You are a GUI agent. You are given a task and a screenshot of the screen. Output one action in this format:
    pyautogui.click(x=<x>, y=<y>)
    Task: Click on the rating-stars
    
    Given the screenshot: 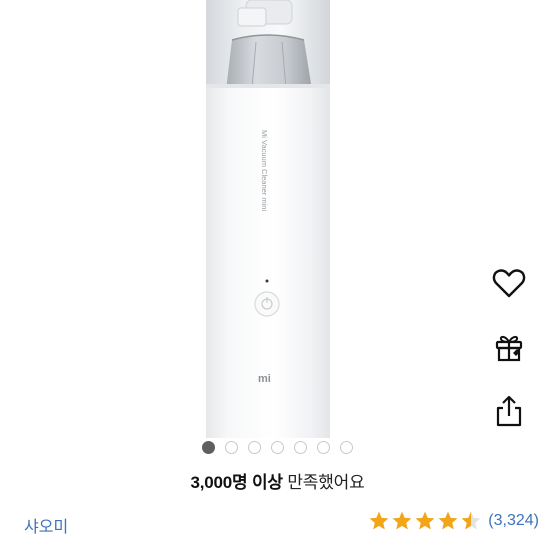 What is the action you would take?
    pyautogui.click(x=425, y=521)
    